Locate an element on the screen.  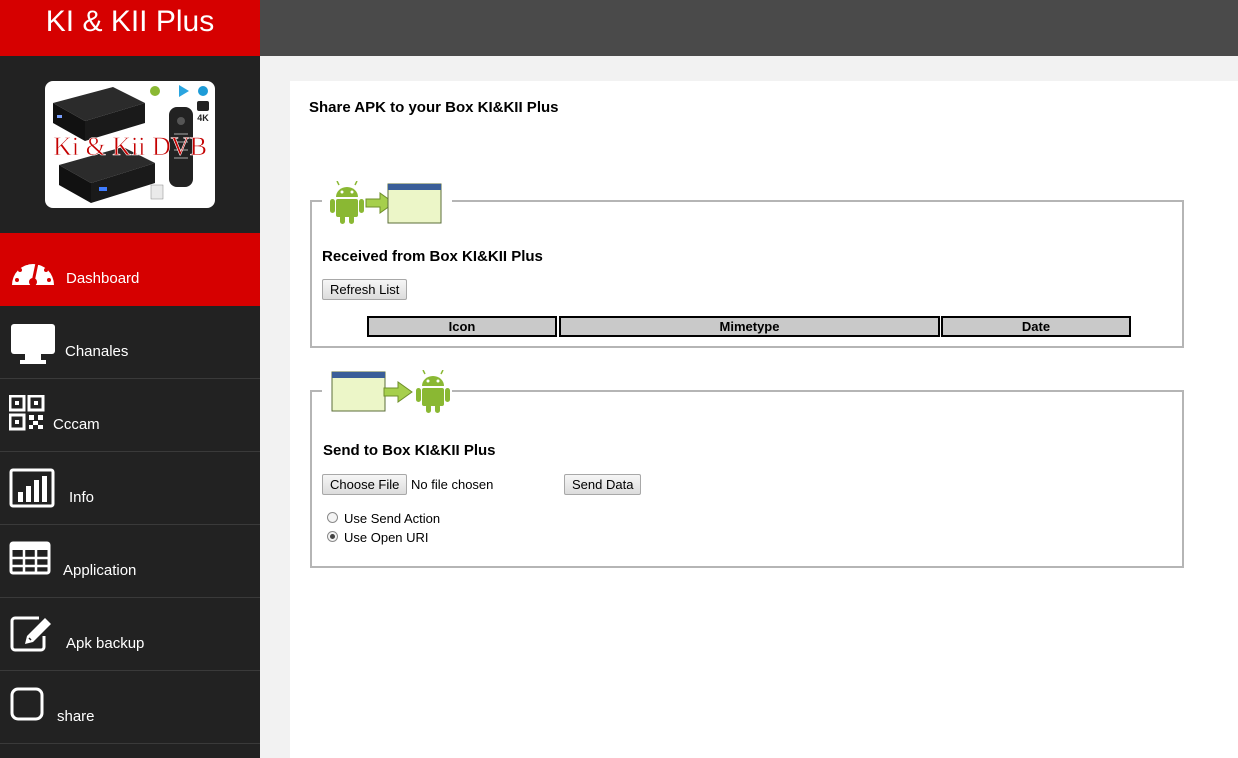
speedometer-icon is located at coordinates (33, 273).